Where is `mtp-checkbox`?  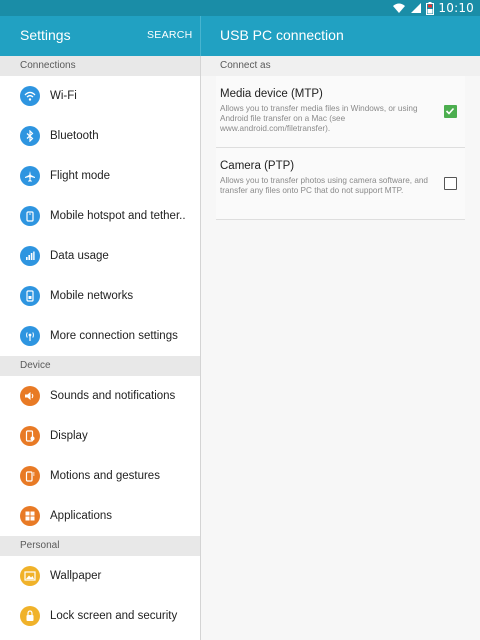 mtp-checkbox is located at coordinates (450, 111).